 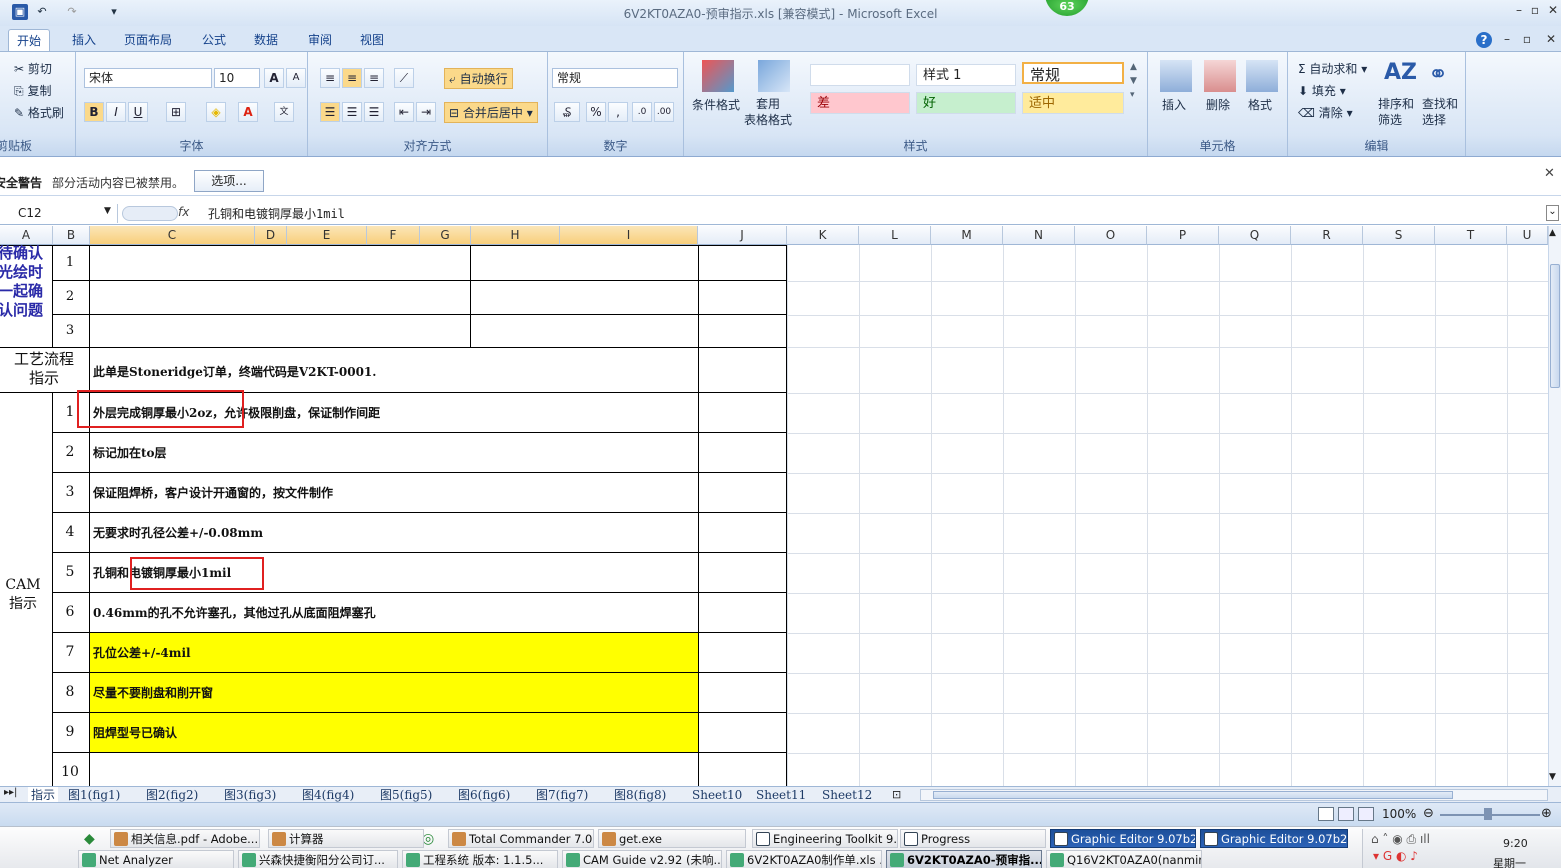 What do you see at coordinates (642, 112) in the screenshot?
I see `increase-decimal-icon: .0` at bounding box center [642, 112].